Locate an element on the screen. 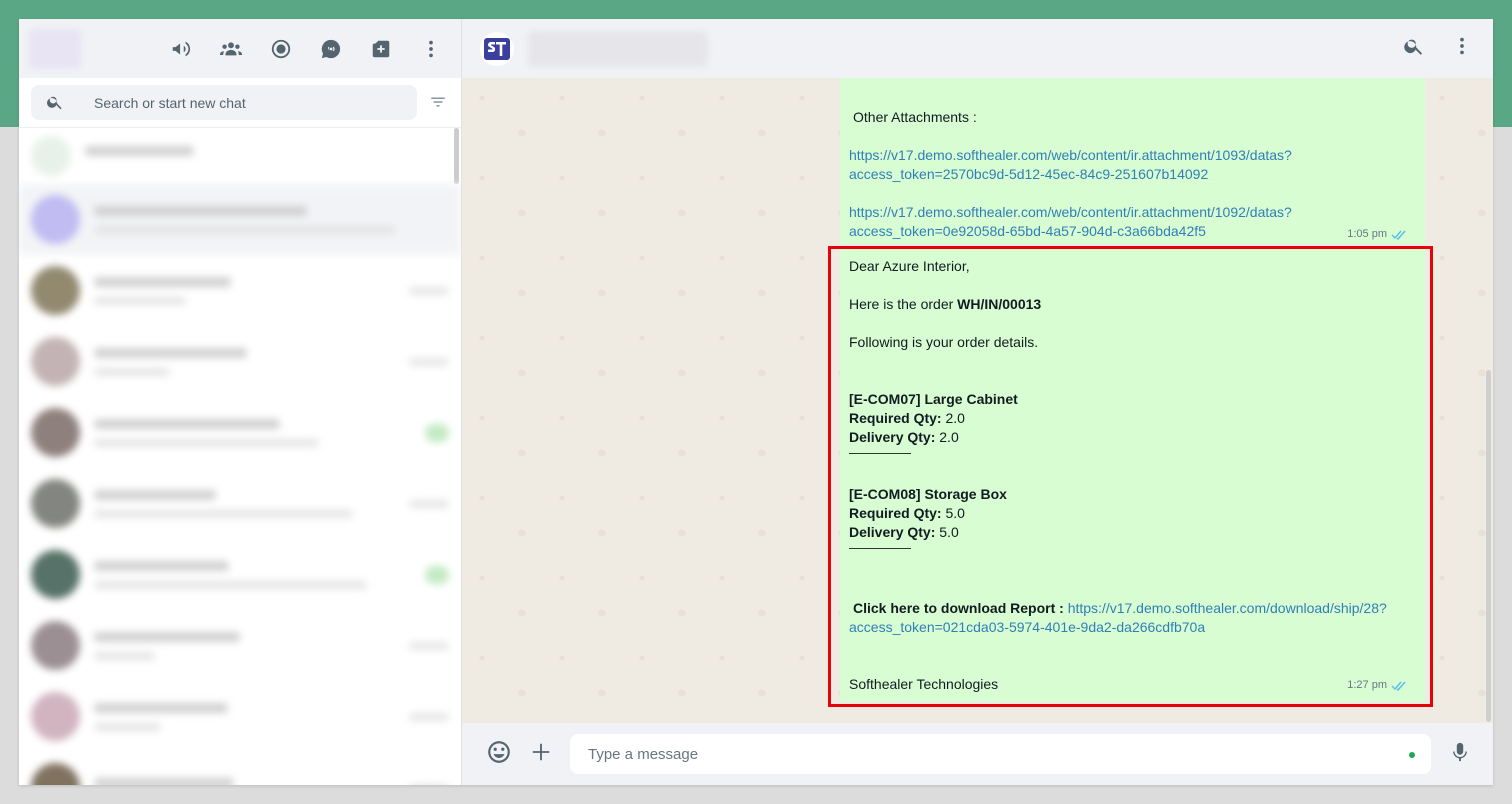 The width and height of the screenshot is (1512, 804). message-input is located at coordinates (978, 754).